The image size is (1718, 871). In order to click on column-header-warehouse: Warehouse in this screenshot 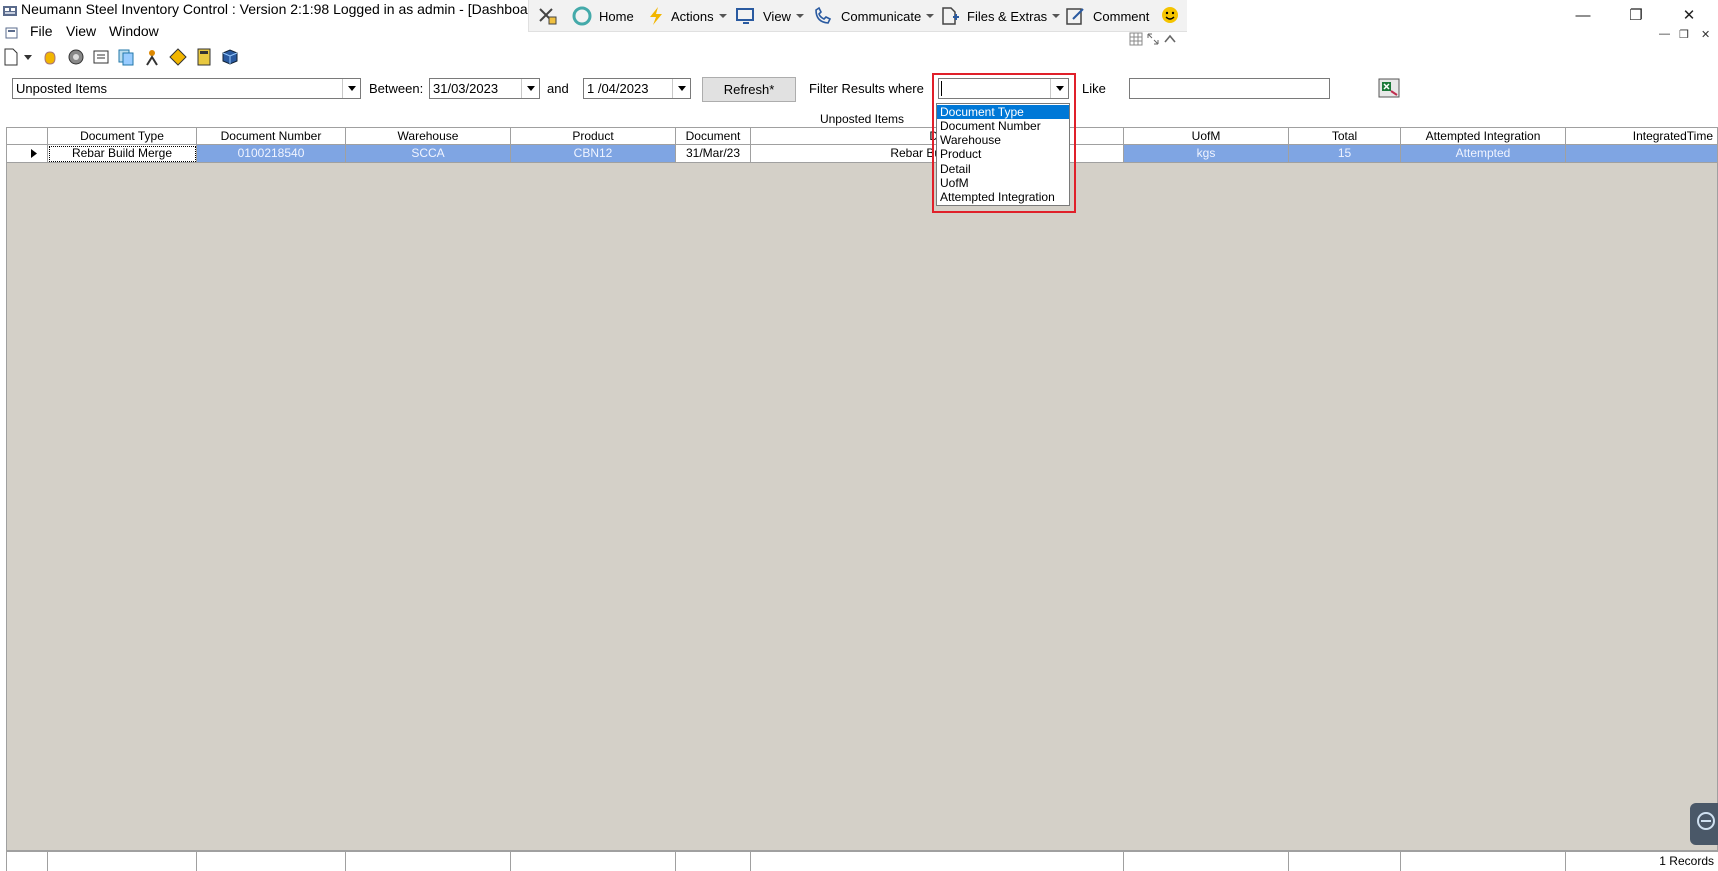, I will do `click(428, 136)`.